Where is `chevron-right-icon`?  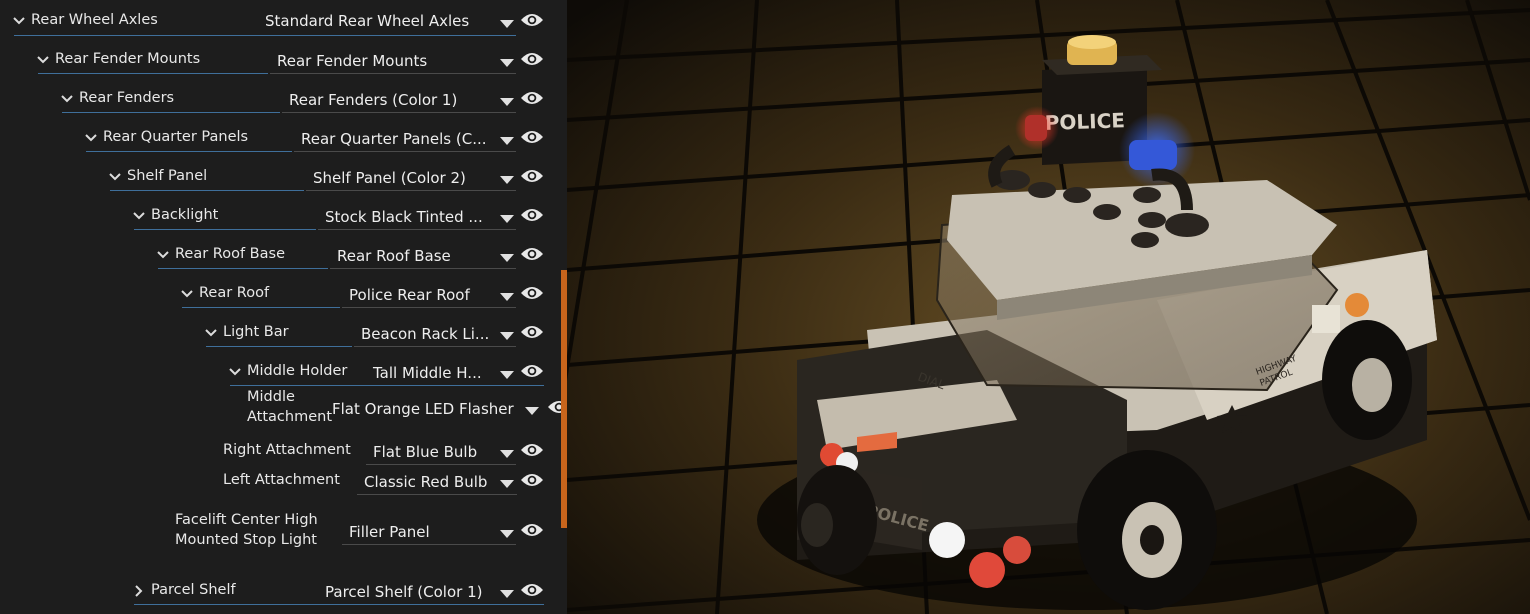 chevron-right-icon is located at coordinates (139, 591).